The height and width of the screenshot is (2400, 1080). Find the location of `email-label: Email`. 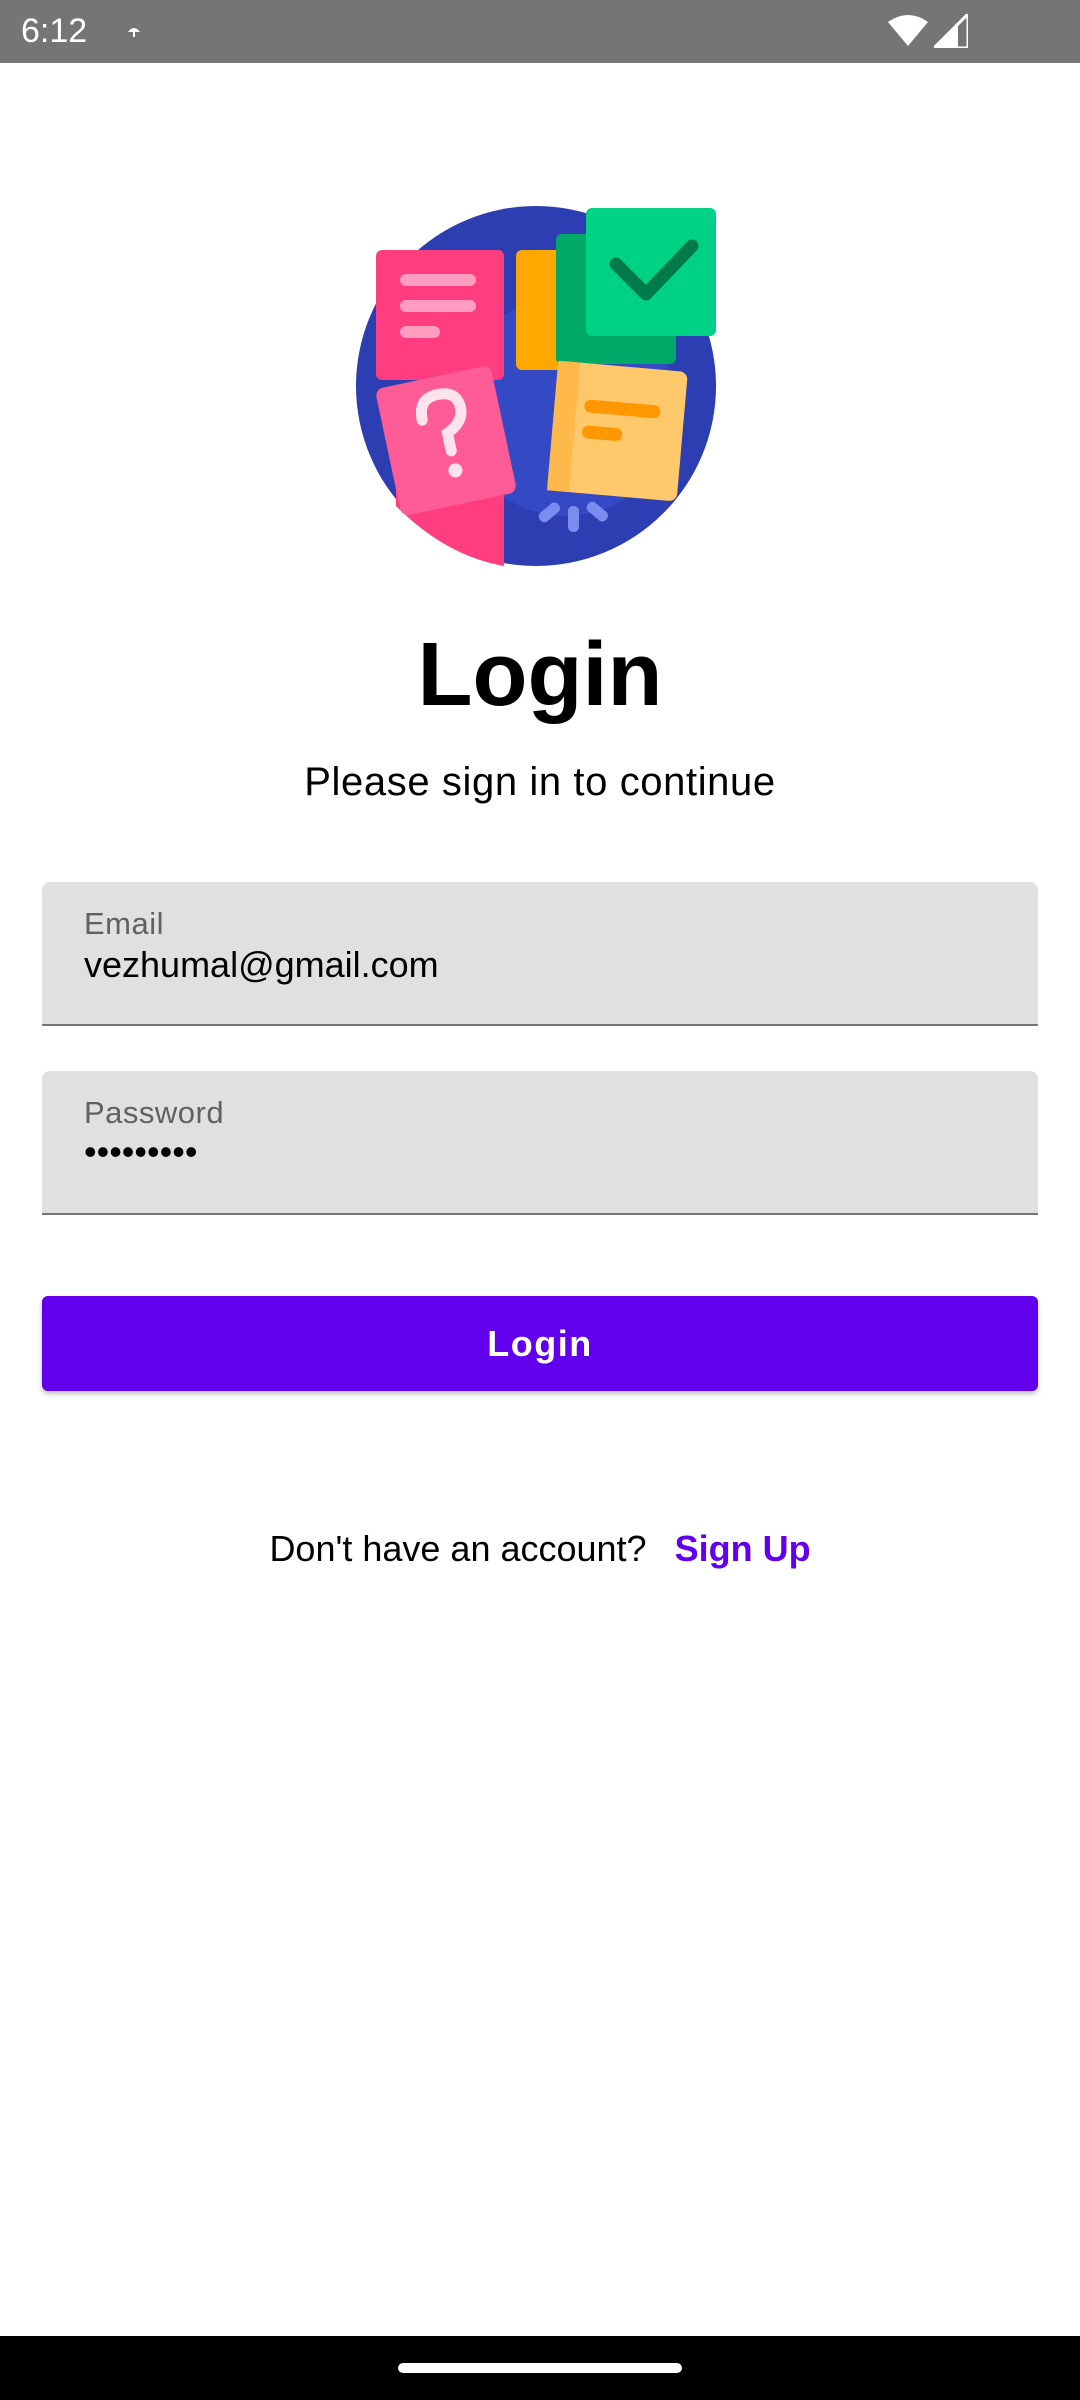

email-label: Email is located at coordinates (124, 923).